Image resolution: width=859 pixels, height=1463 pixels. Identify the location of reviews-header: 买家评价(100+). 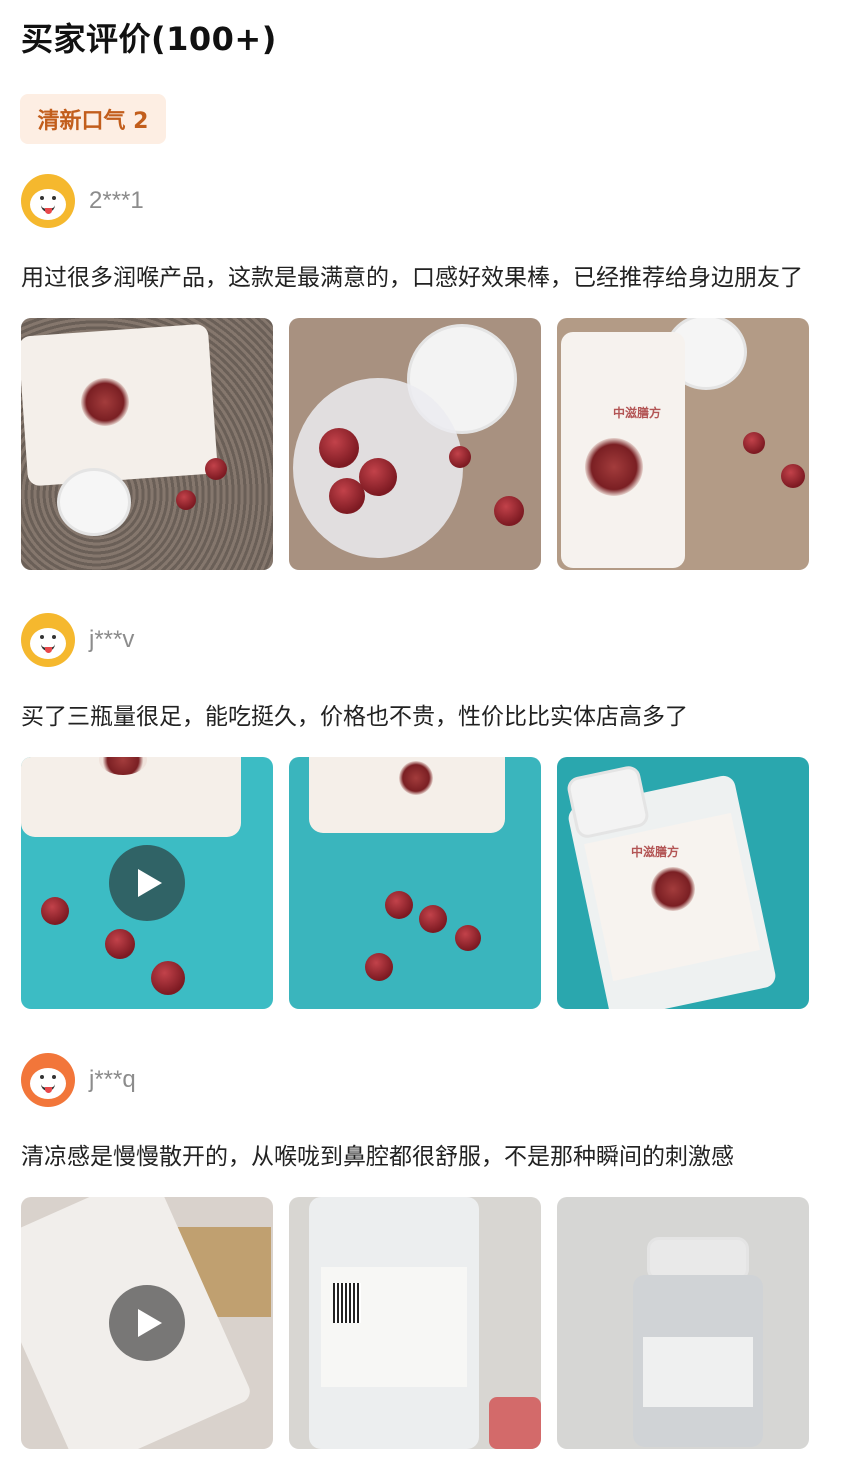
(149, 37).